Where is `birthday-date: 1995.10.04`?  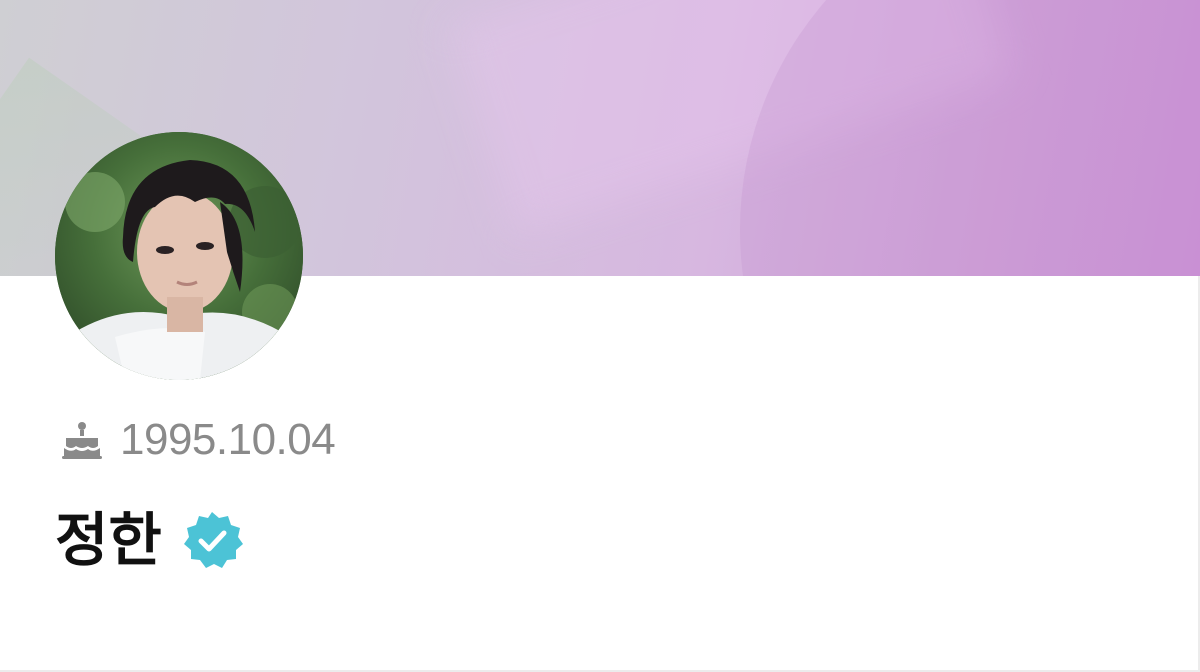
birthday-date: 1995.10.04 is located at coordinates (228, 439).